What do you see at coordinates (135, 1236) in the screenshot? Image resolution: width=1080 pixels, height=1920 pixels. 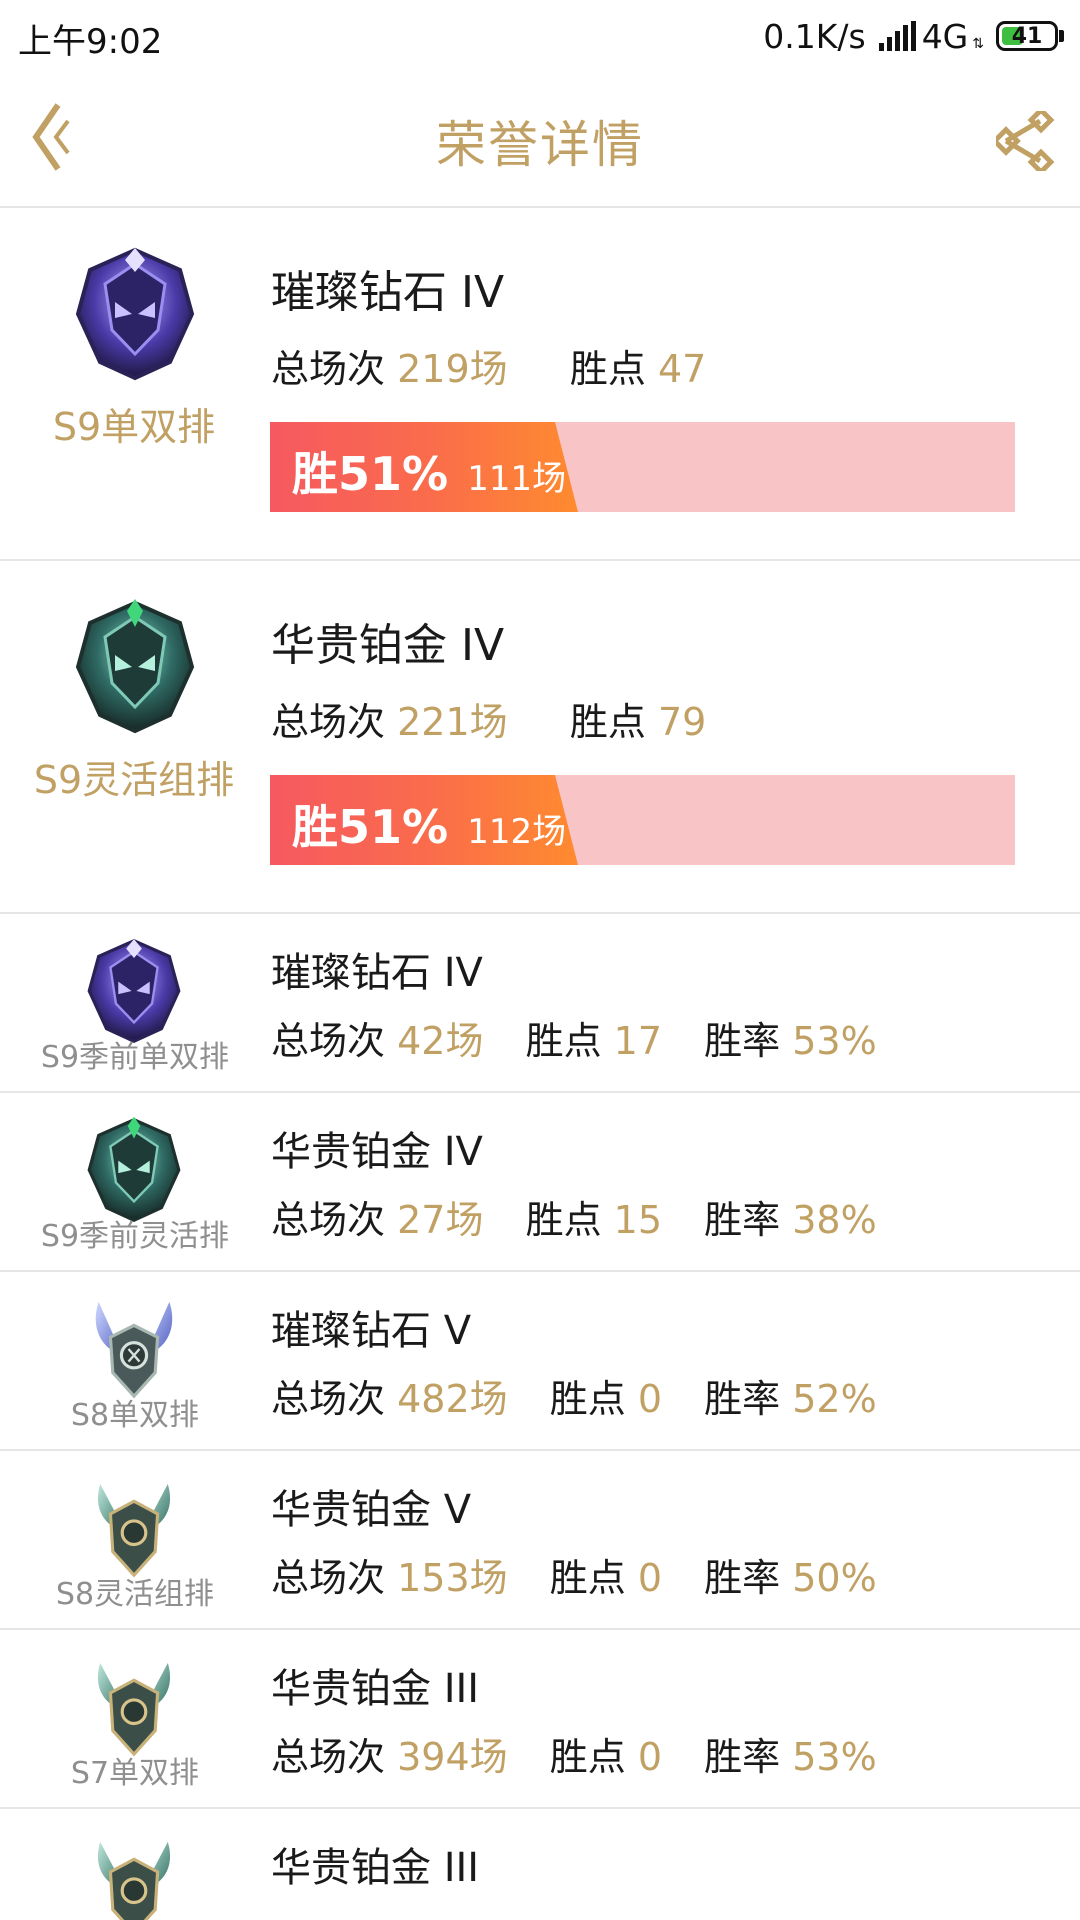 I see `queue-label: S9季前灵活排` at bounding box center [135, 1236].